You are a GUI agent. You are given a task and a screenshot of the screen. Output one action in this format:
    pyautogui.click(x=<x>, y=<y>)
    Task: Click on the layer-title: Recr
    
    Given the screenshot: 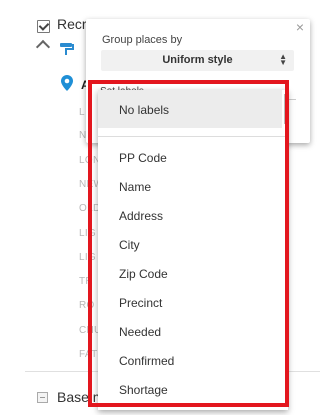 What is the action you would take?
    pyautogui.click(x=72, y=24)
    